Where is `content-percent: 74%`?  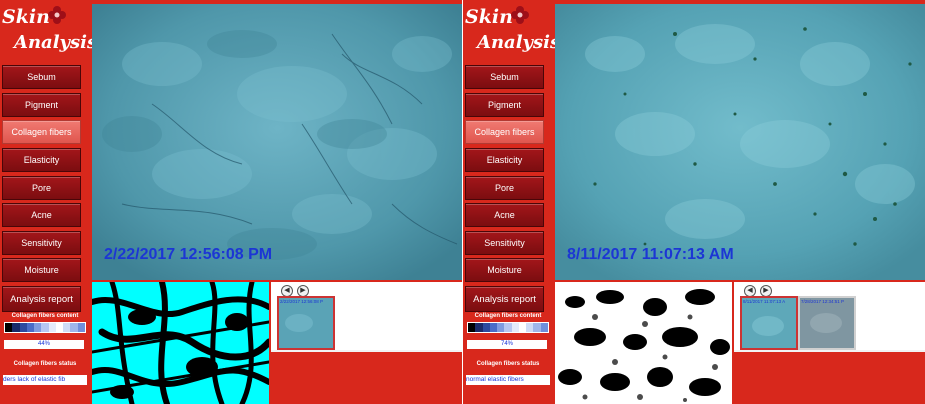
content-percent: 74% is located at coordinates (507, 344).